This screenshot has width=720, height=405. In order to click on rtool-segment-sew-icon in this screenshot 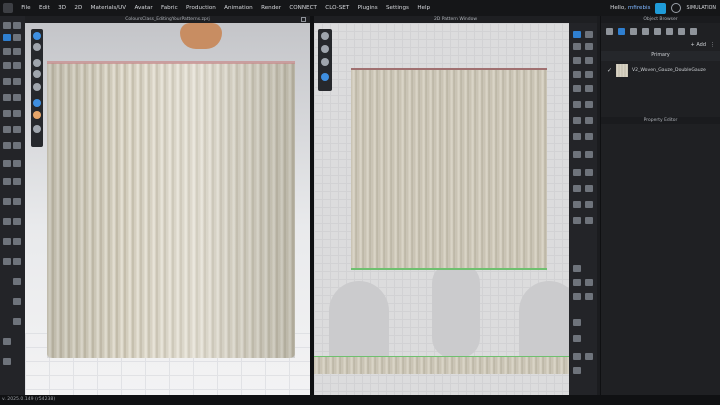, I will do `click(577, 104)`.